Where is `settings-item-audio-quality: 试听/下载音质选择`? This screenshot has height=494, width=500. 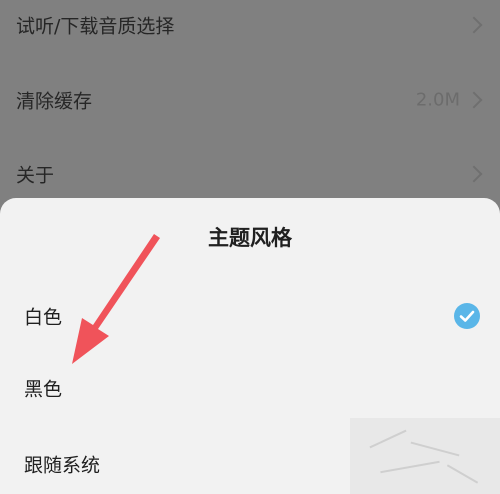 settings-item-audio-quality: 试听/下载音质选择 is located at coordinates (250, 27).